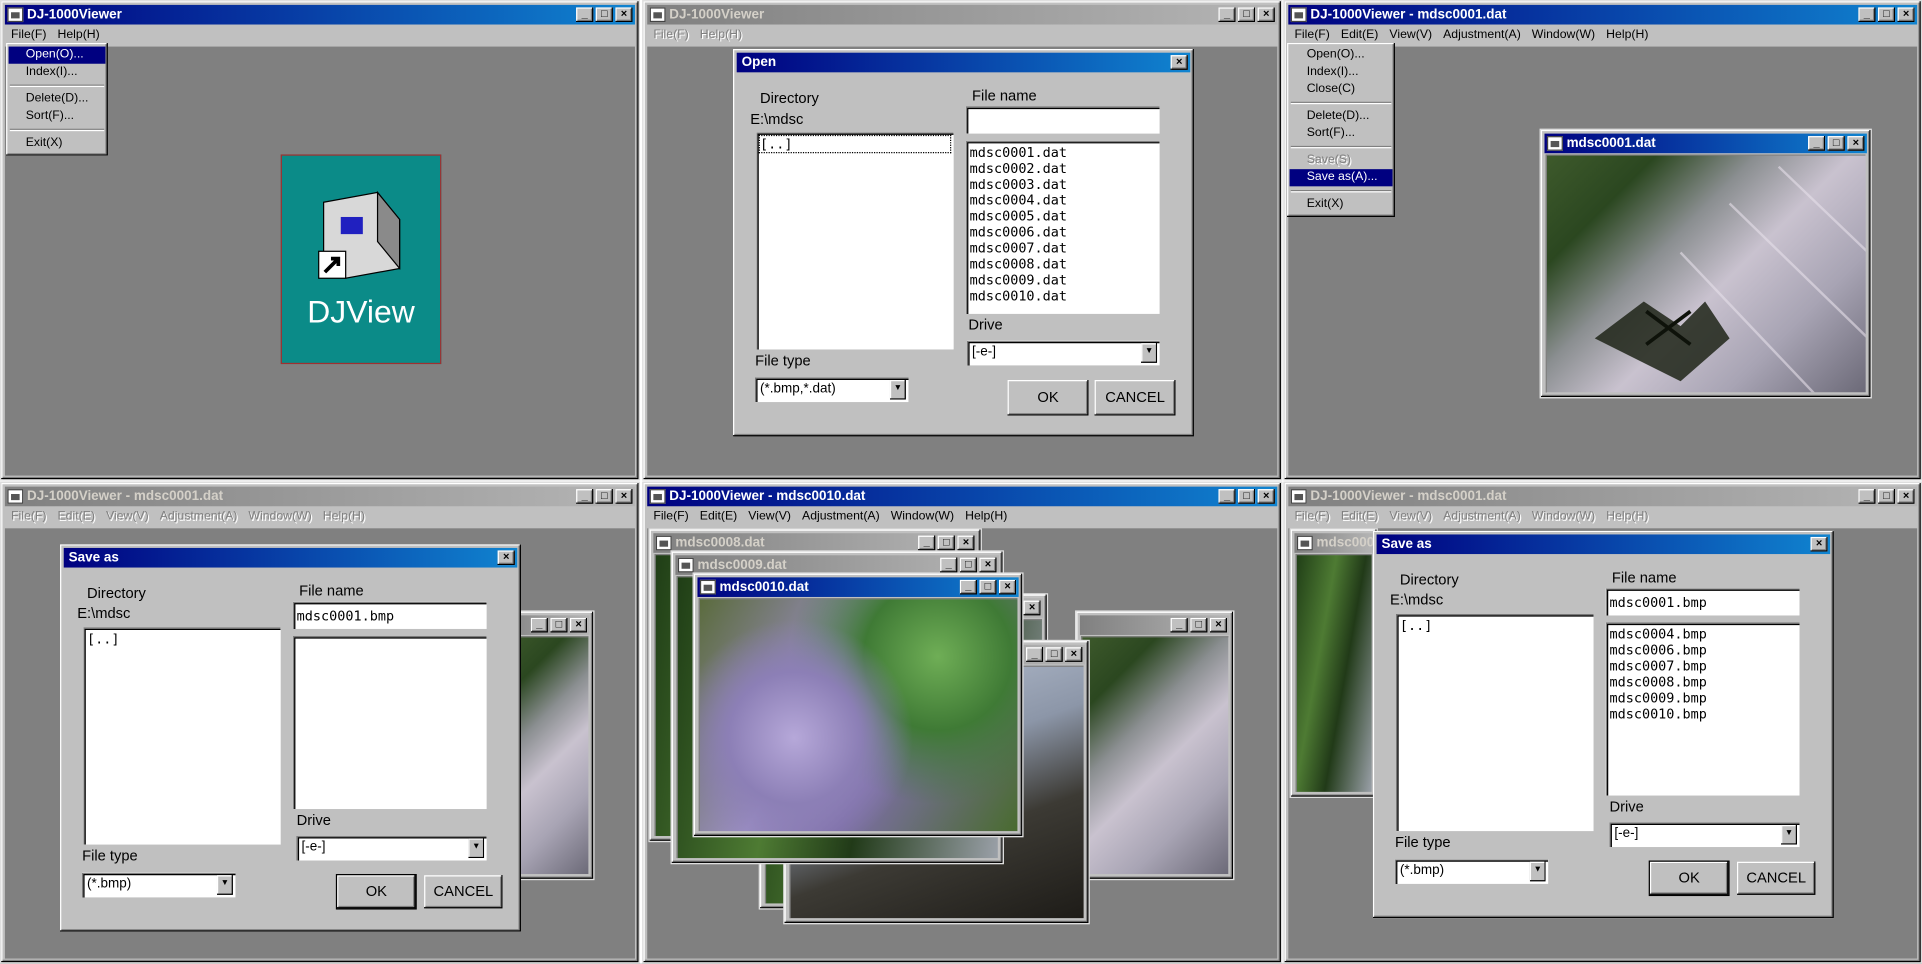 Image resolution: width=1922 pixels, height=964 pixels. What do you see at coordinates (1154, 625) in the screenshot?
I see `title-bar: _ □ ×` at bounding box center [1154, 625].